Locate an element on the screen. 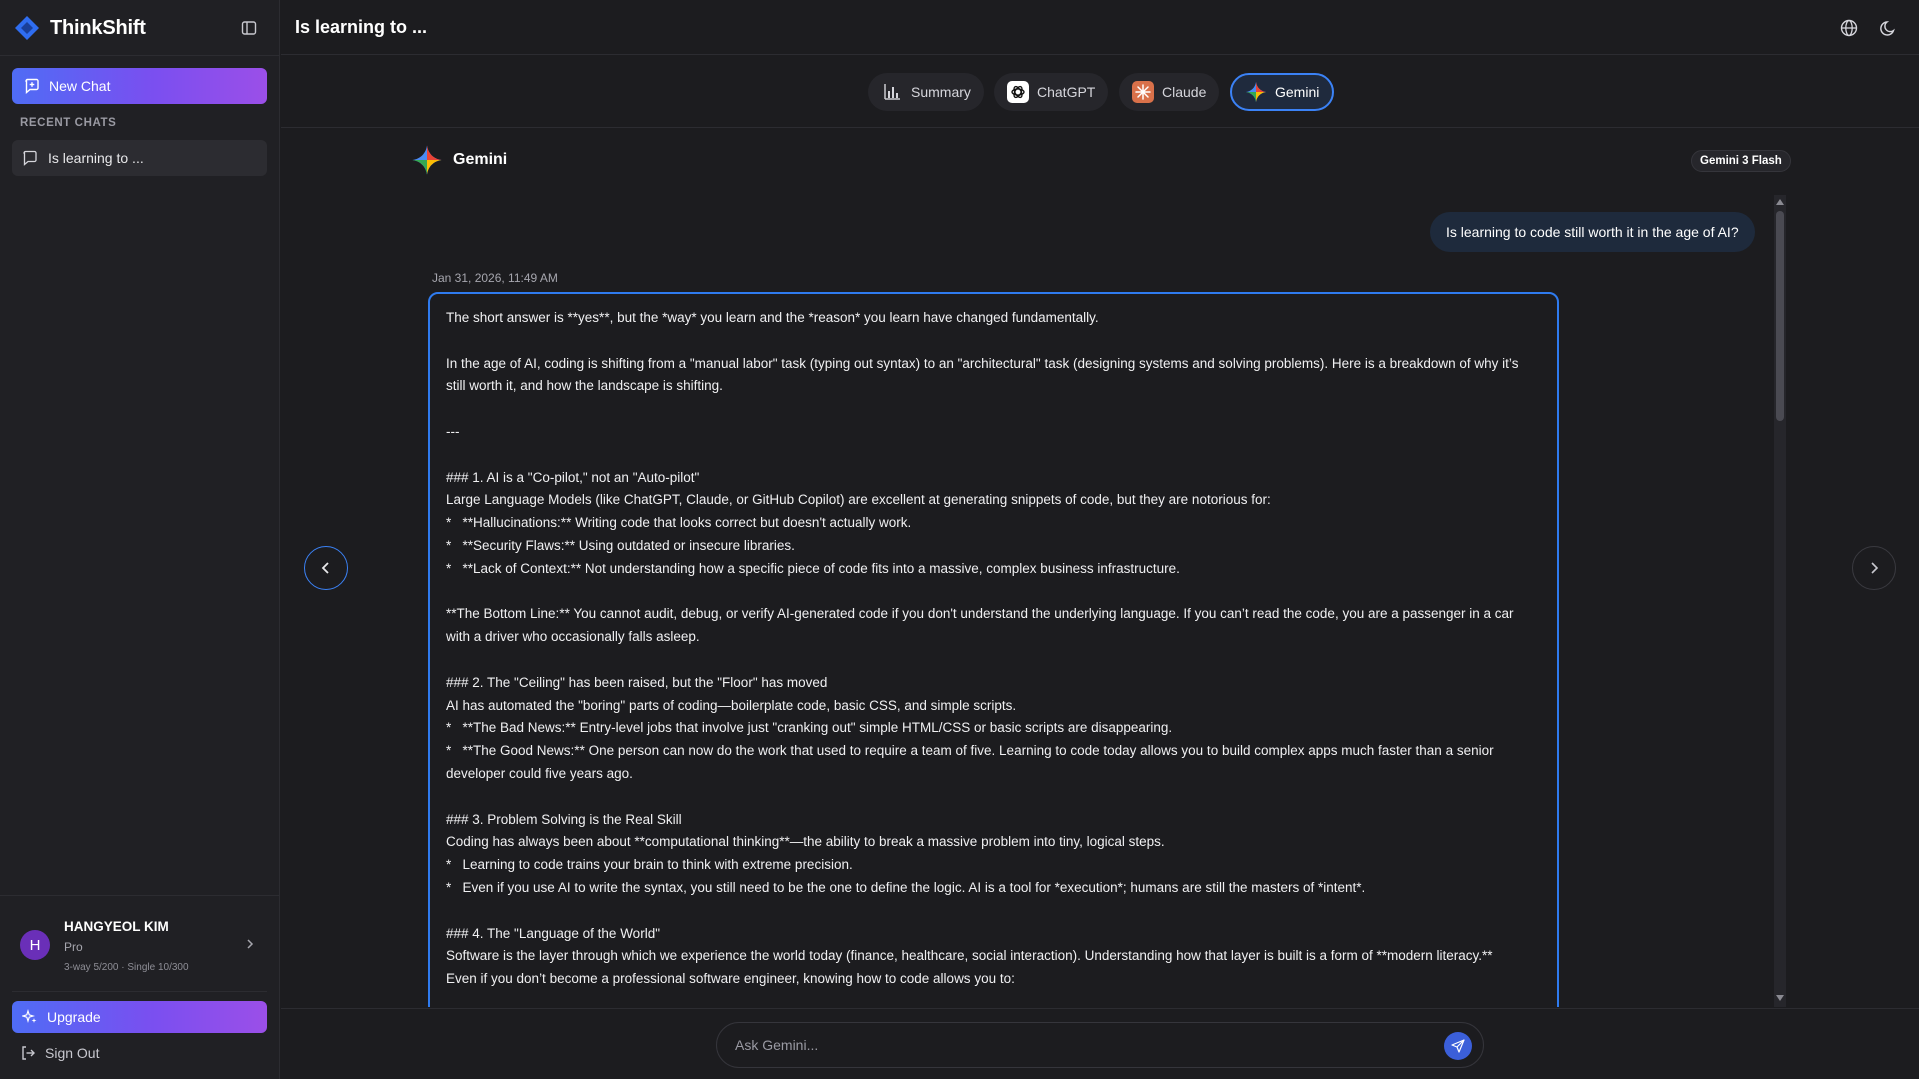 The width and height of the screenshot is (1919, 1079). tab-label: ChatGPT is located at coordinates (1066, 92).